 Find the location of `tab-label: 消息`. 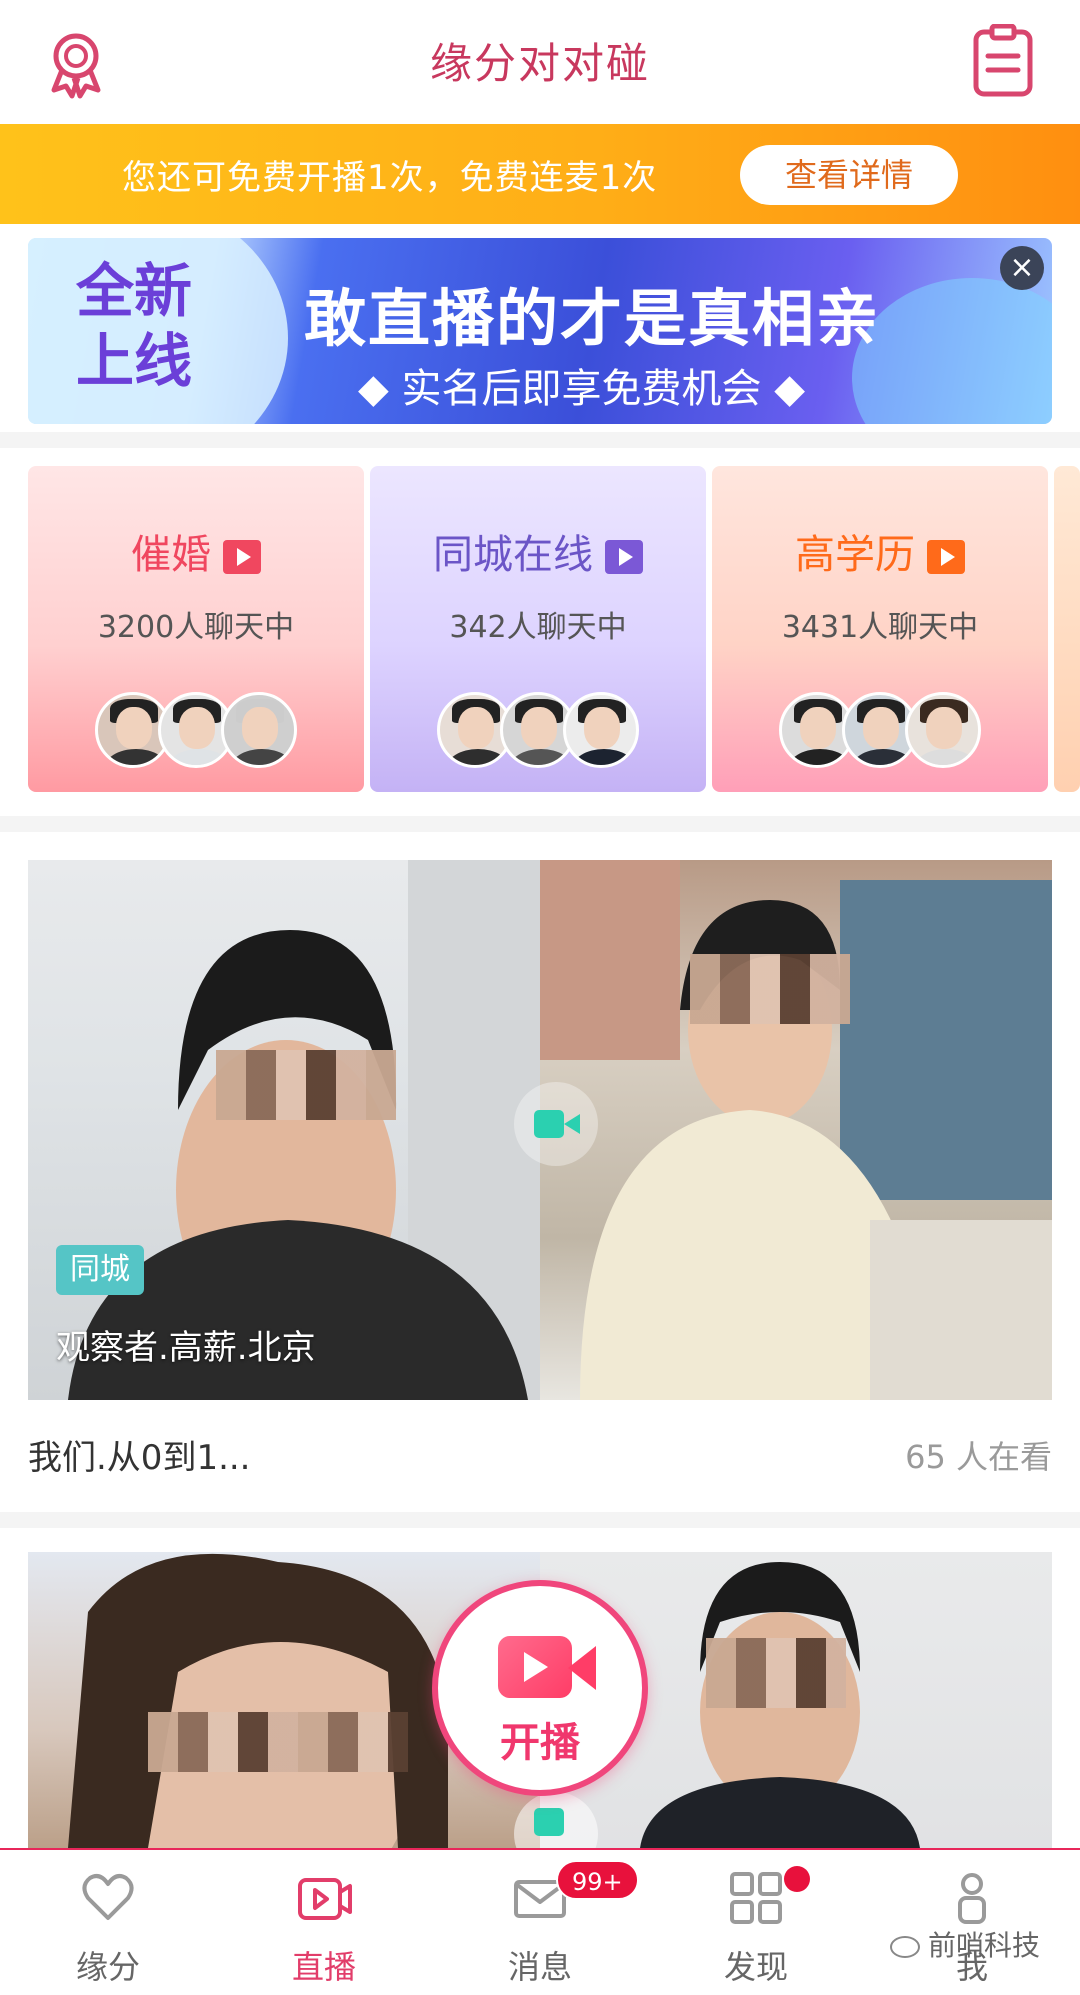

tab-label: 消息 is located at coordinates (539, 1967).